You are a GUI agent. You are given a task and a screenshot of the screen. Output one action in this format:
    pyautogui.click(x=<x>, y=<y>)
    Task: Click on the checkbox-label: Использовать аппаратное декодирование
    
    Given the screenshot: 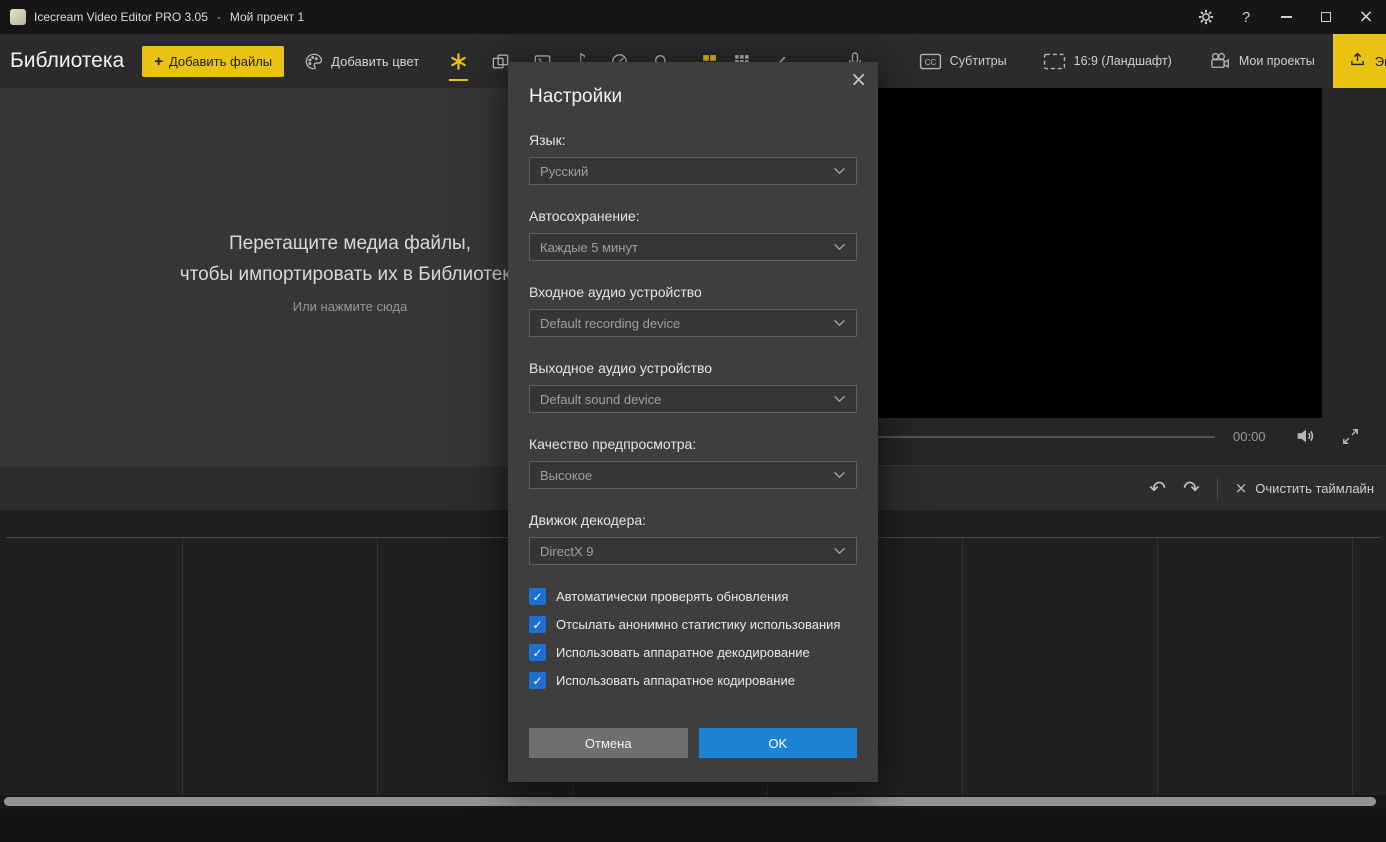 What is the action you would take?
    pyautogui.click(x=683, y=652)
    